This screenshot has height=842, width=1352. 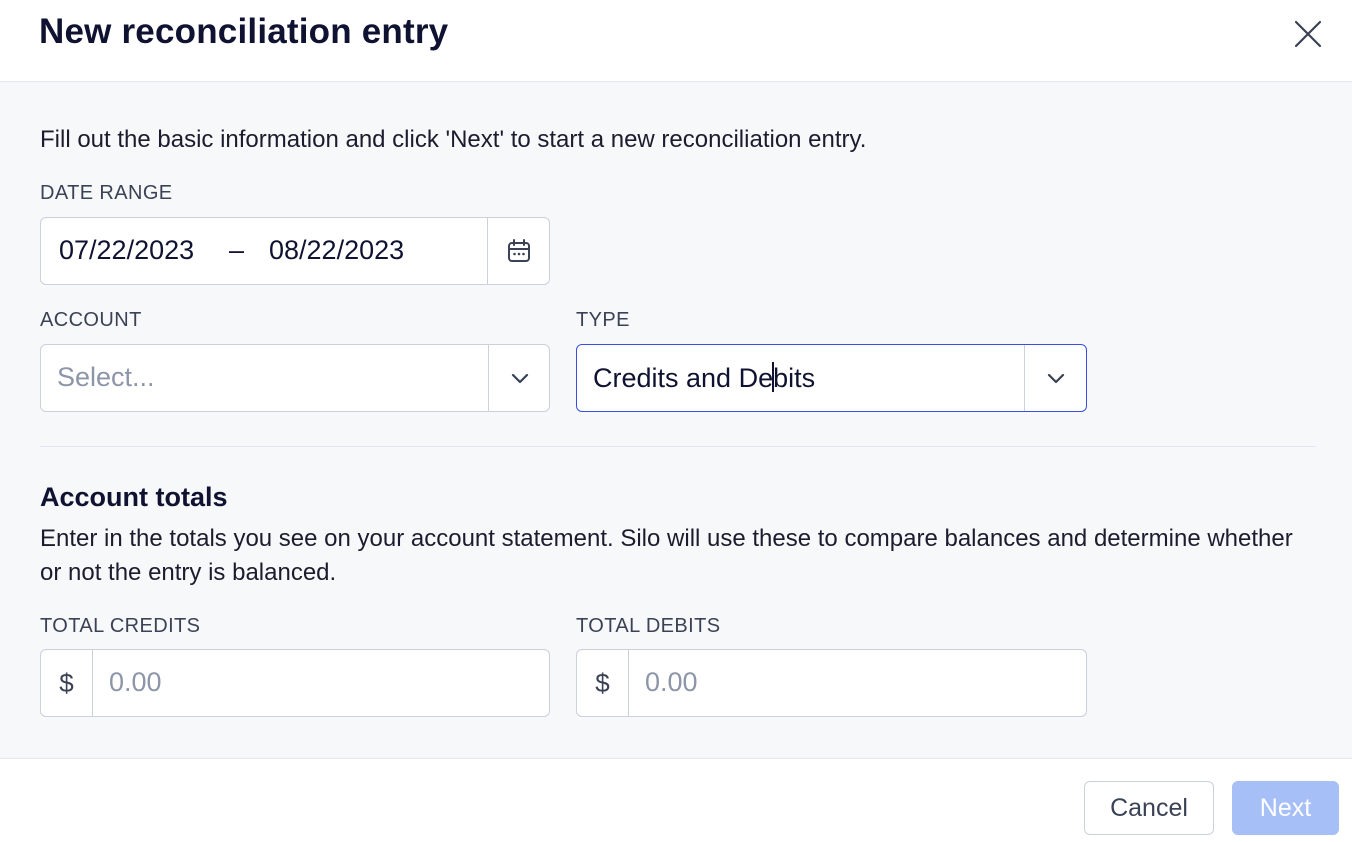 I want to click on calendar-button, so click(x=519, y=251).